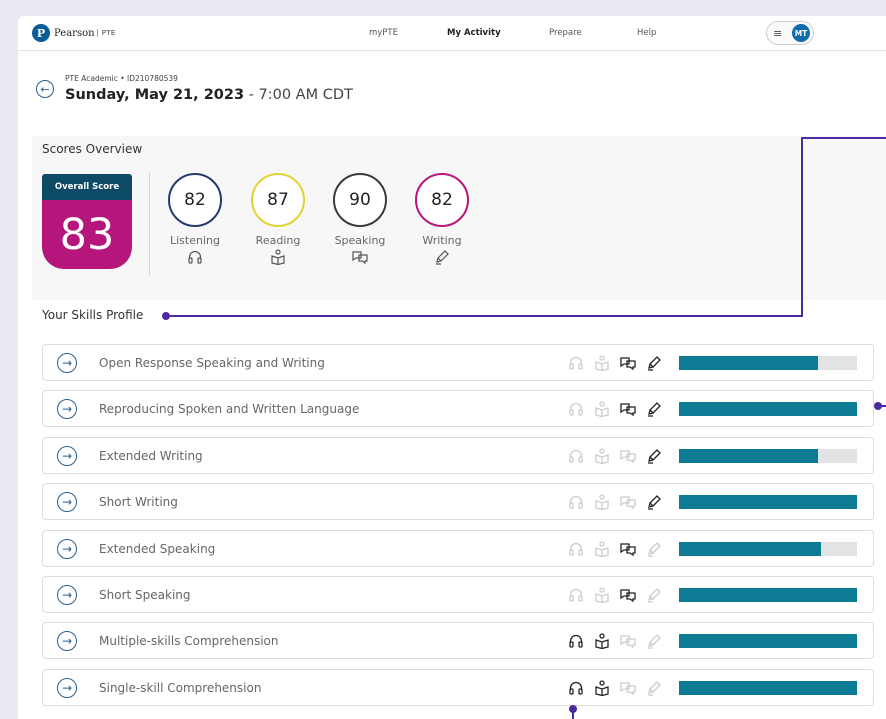 The height and width of the screenshot is (719, 886). What do you see at coordinates (646, 33) in the screenshot?
I see `nav-help: Help` at bounding box center [646, 33].